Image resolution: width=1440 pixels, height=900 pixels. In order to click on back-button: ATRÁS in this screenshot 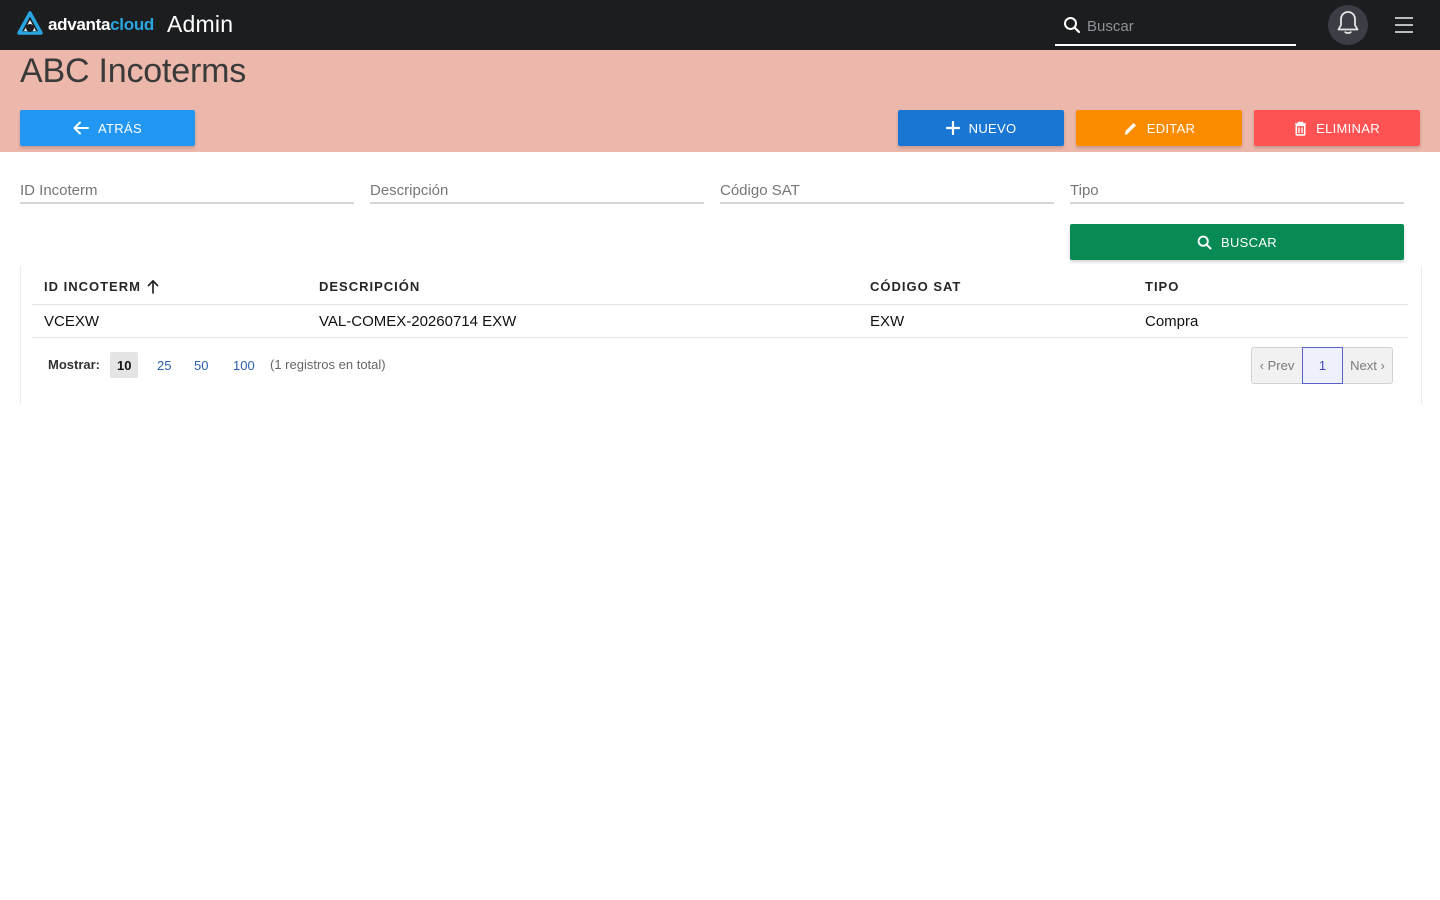, I will do `click(107, 128)`.